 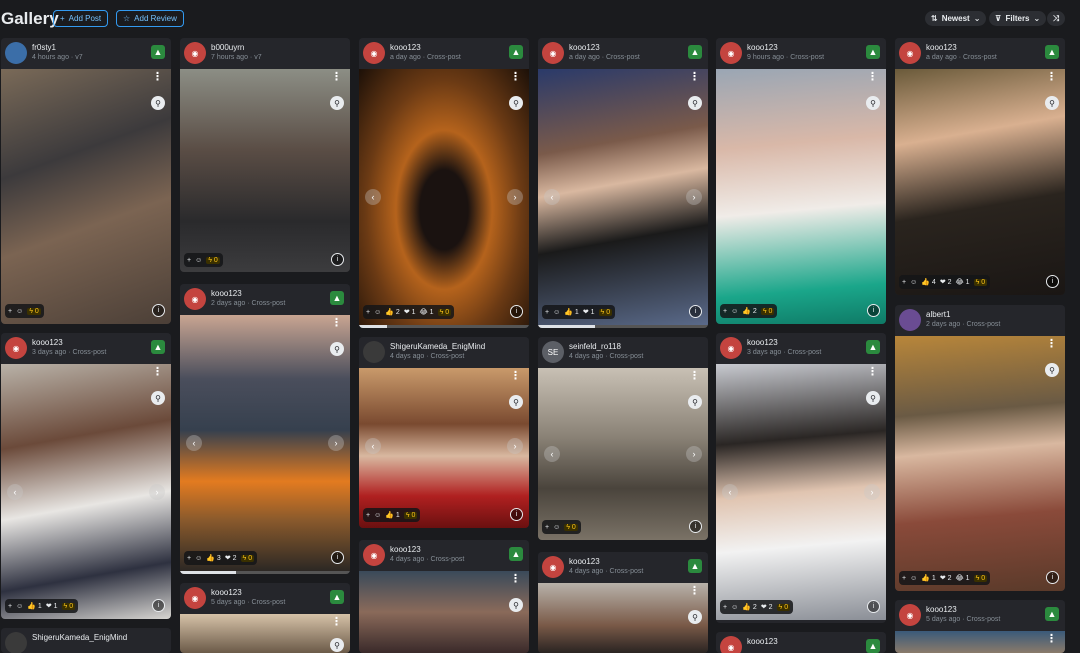 What do you see at coordinates (749, 311) in the screenshot?
I see `reaction-bar: + ☺ 👍 2ϟ 0` at bounding box center [749, 311].